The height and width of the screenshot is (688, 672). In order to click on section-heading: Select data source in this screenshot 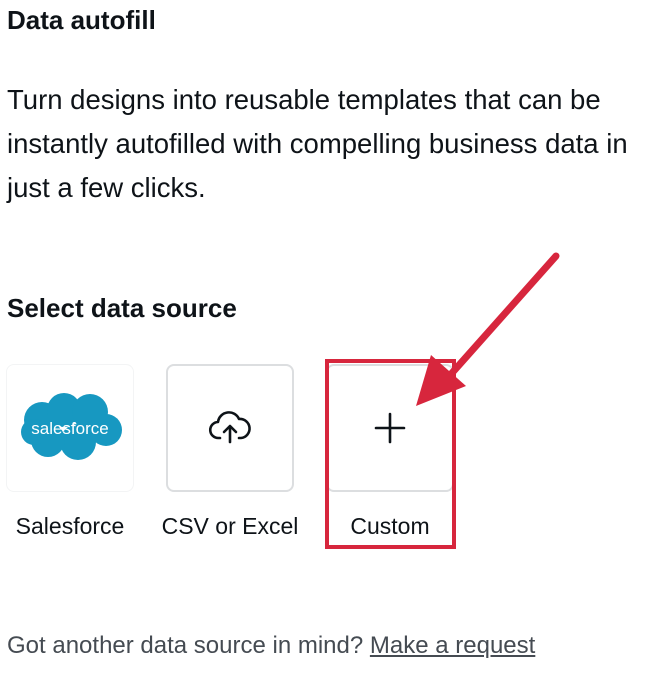, I will do `click(122, 308)`.